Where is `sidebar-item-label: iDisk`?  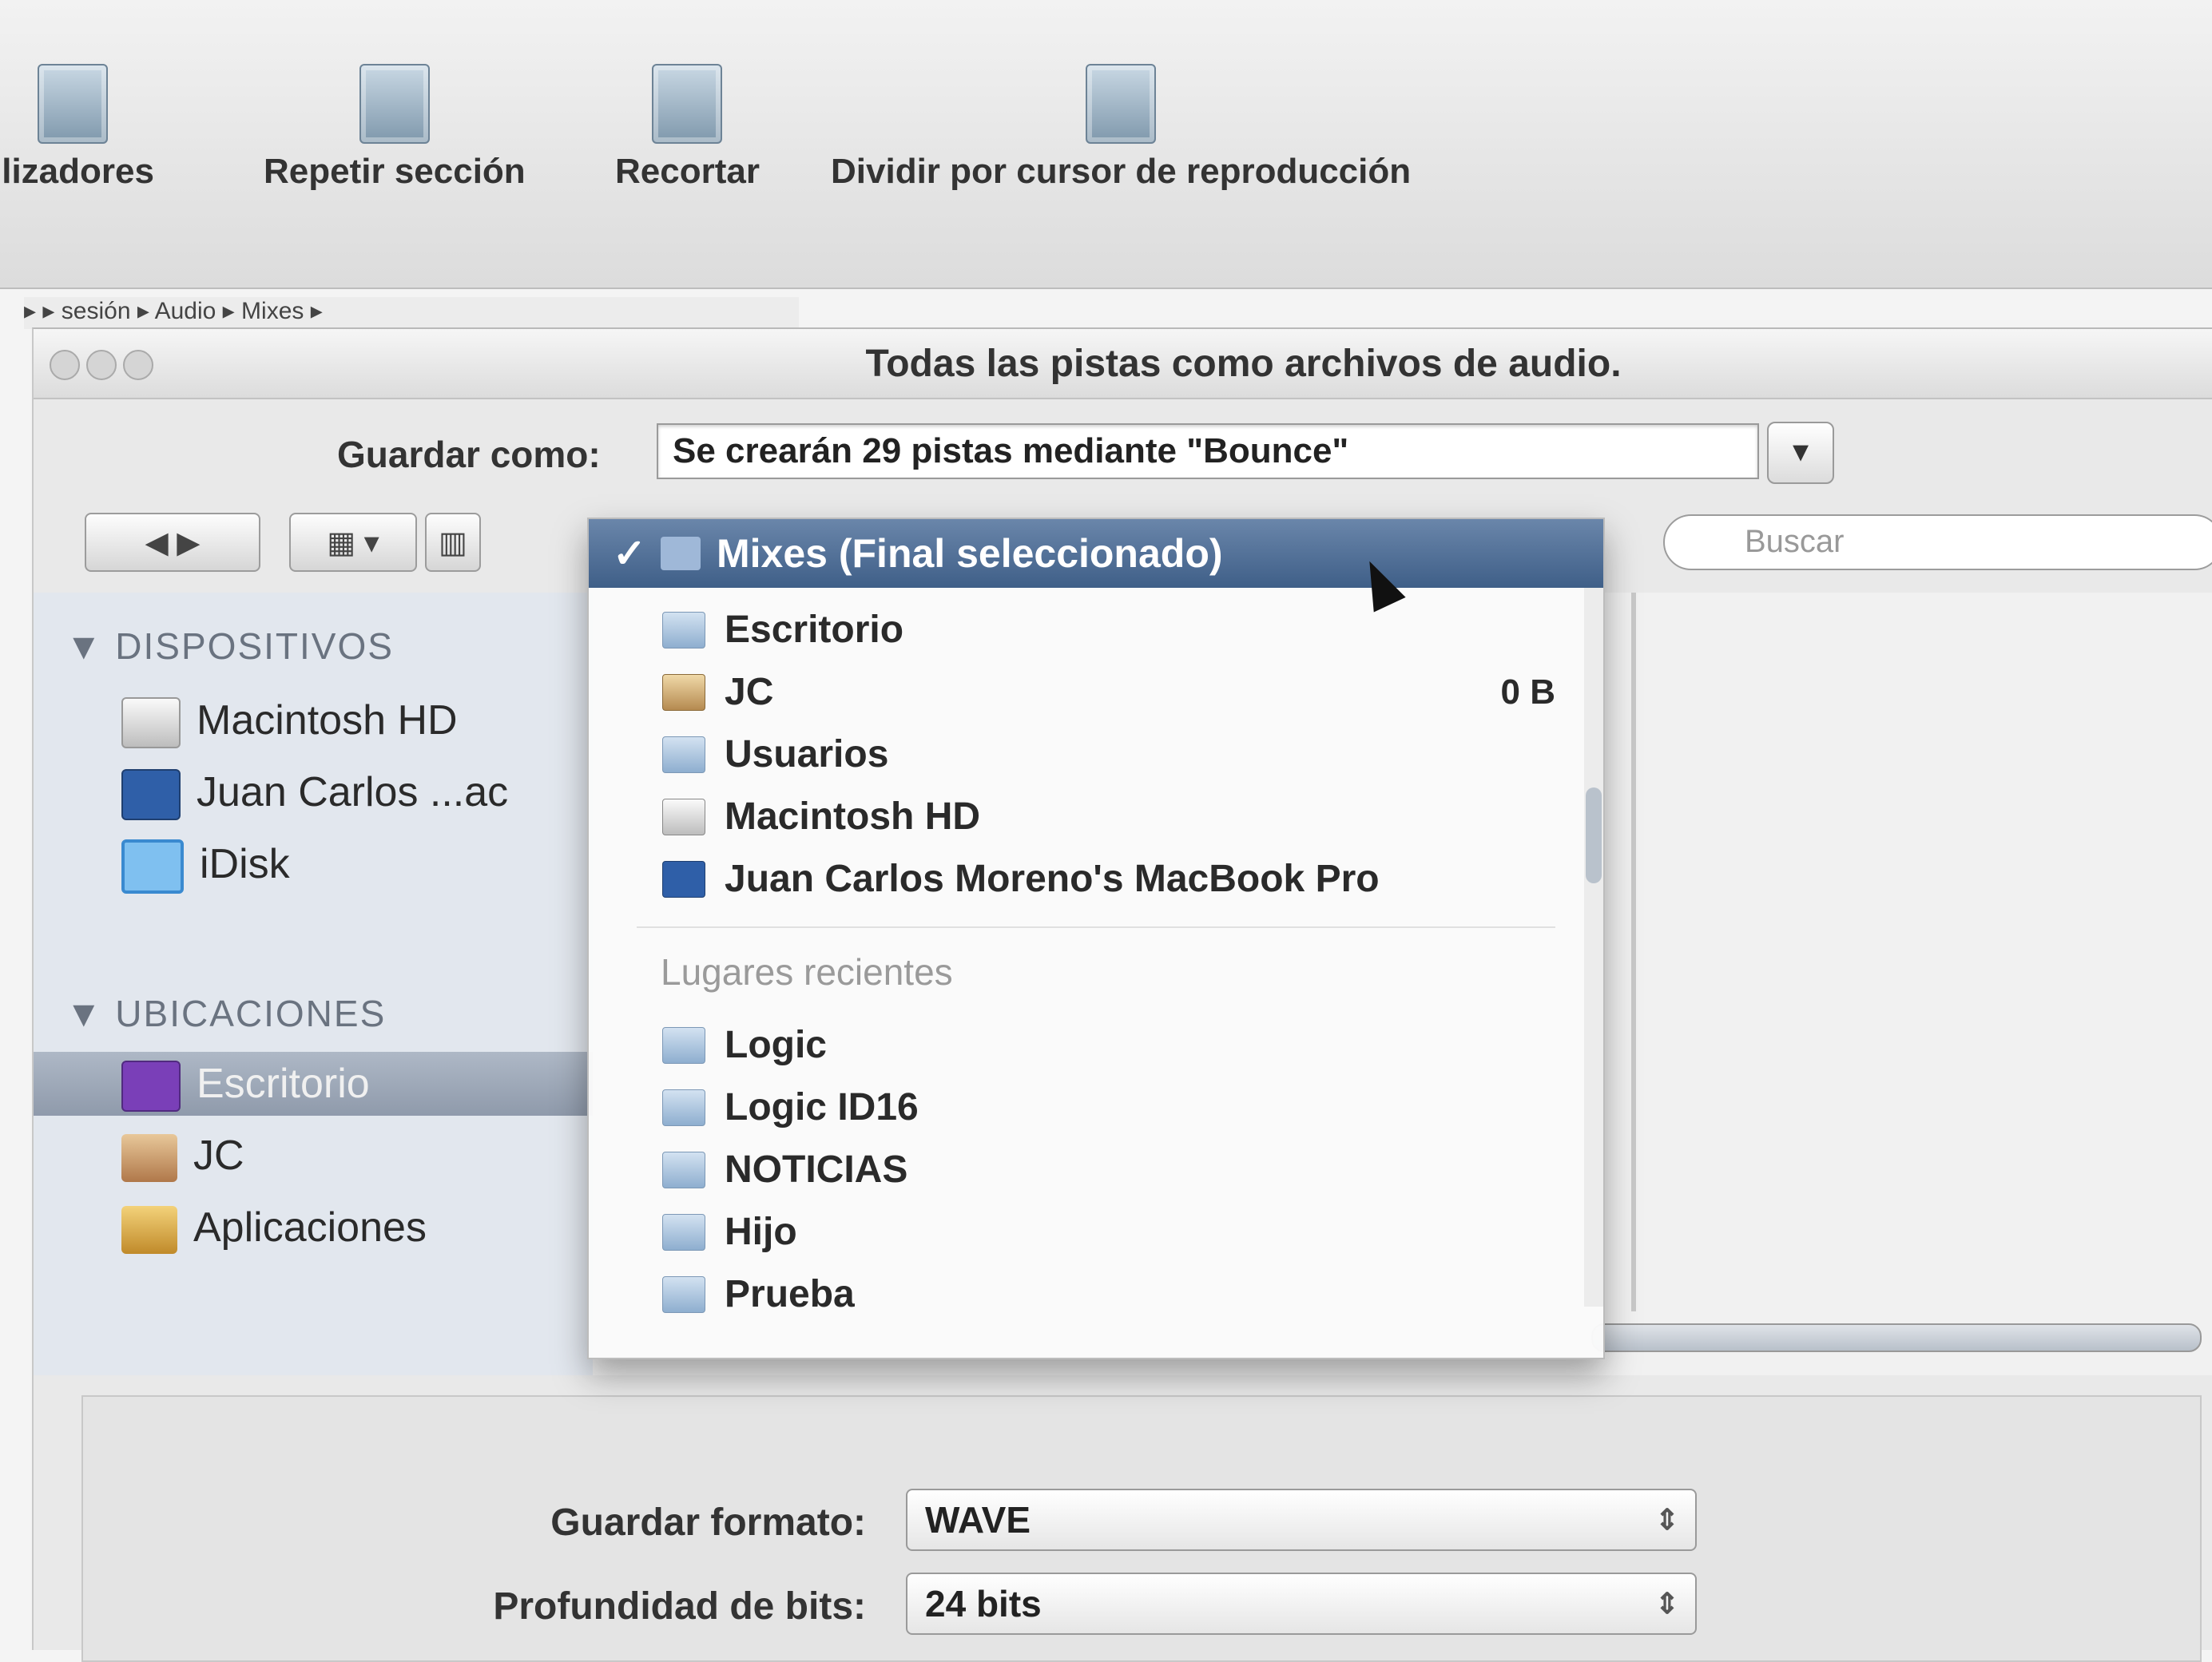
sidebar-item-label: iDisk is located at coordinates (245, 864).